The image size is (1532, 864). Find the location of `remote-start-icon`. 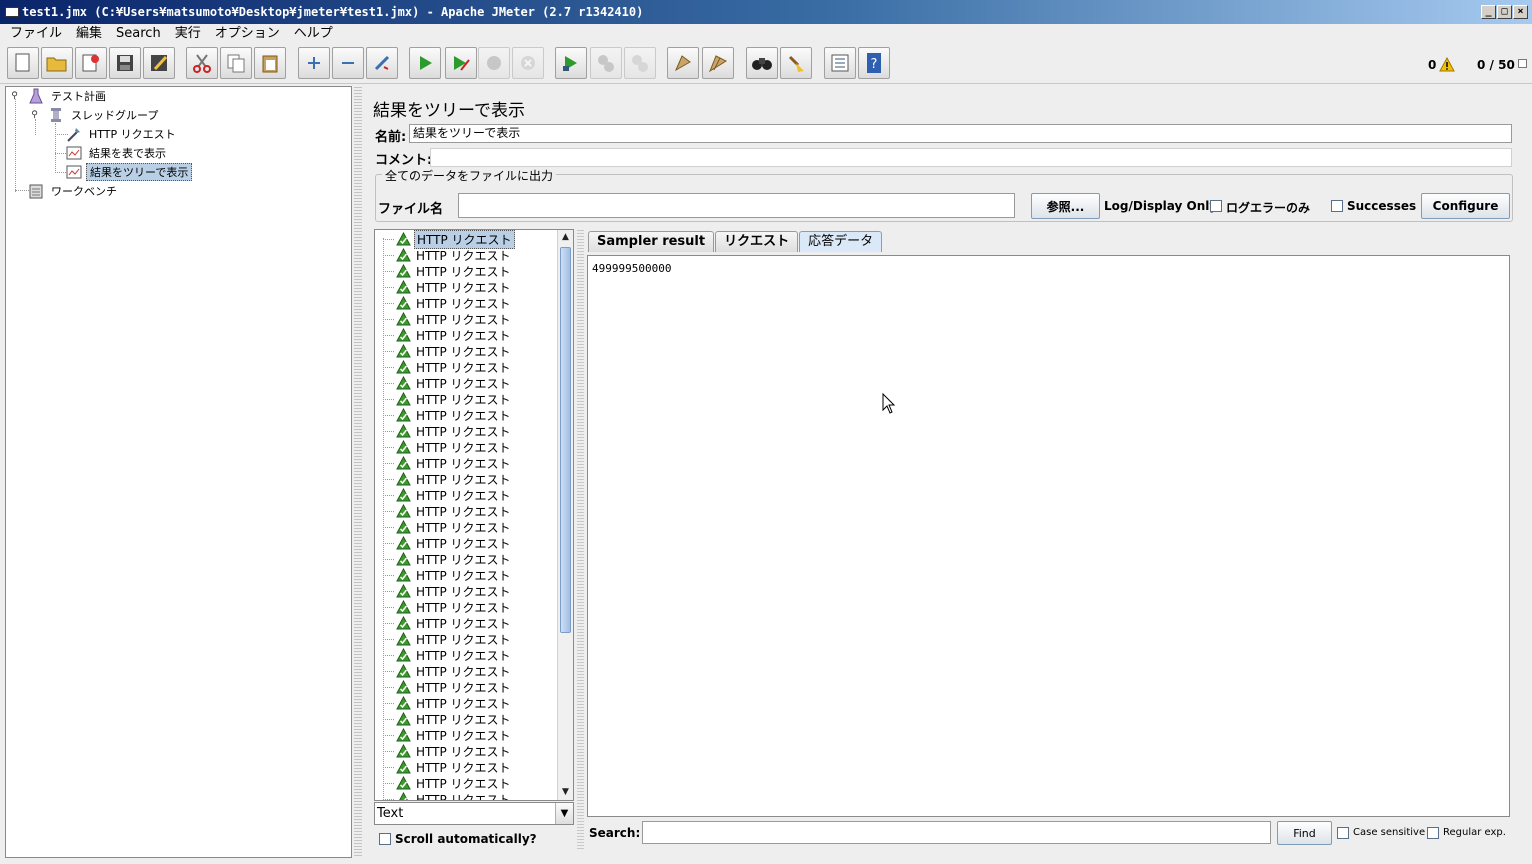

remote-start-icon is located at coordinates (571, 63).